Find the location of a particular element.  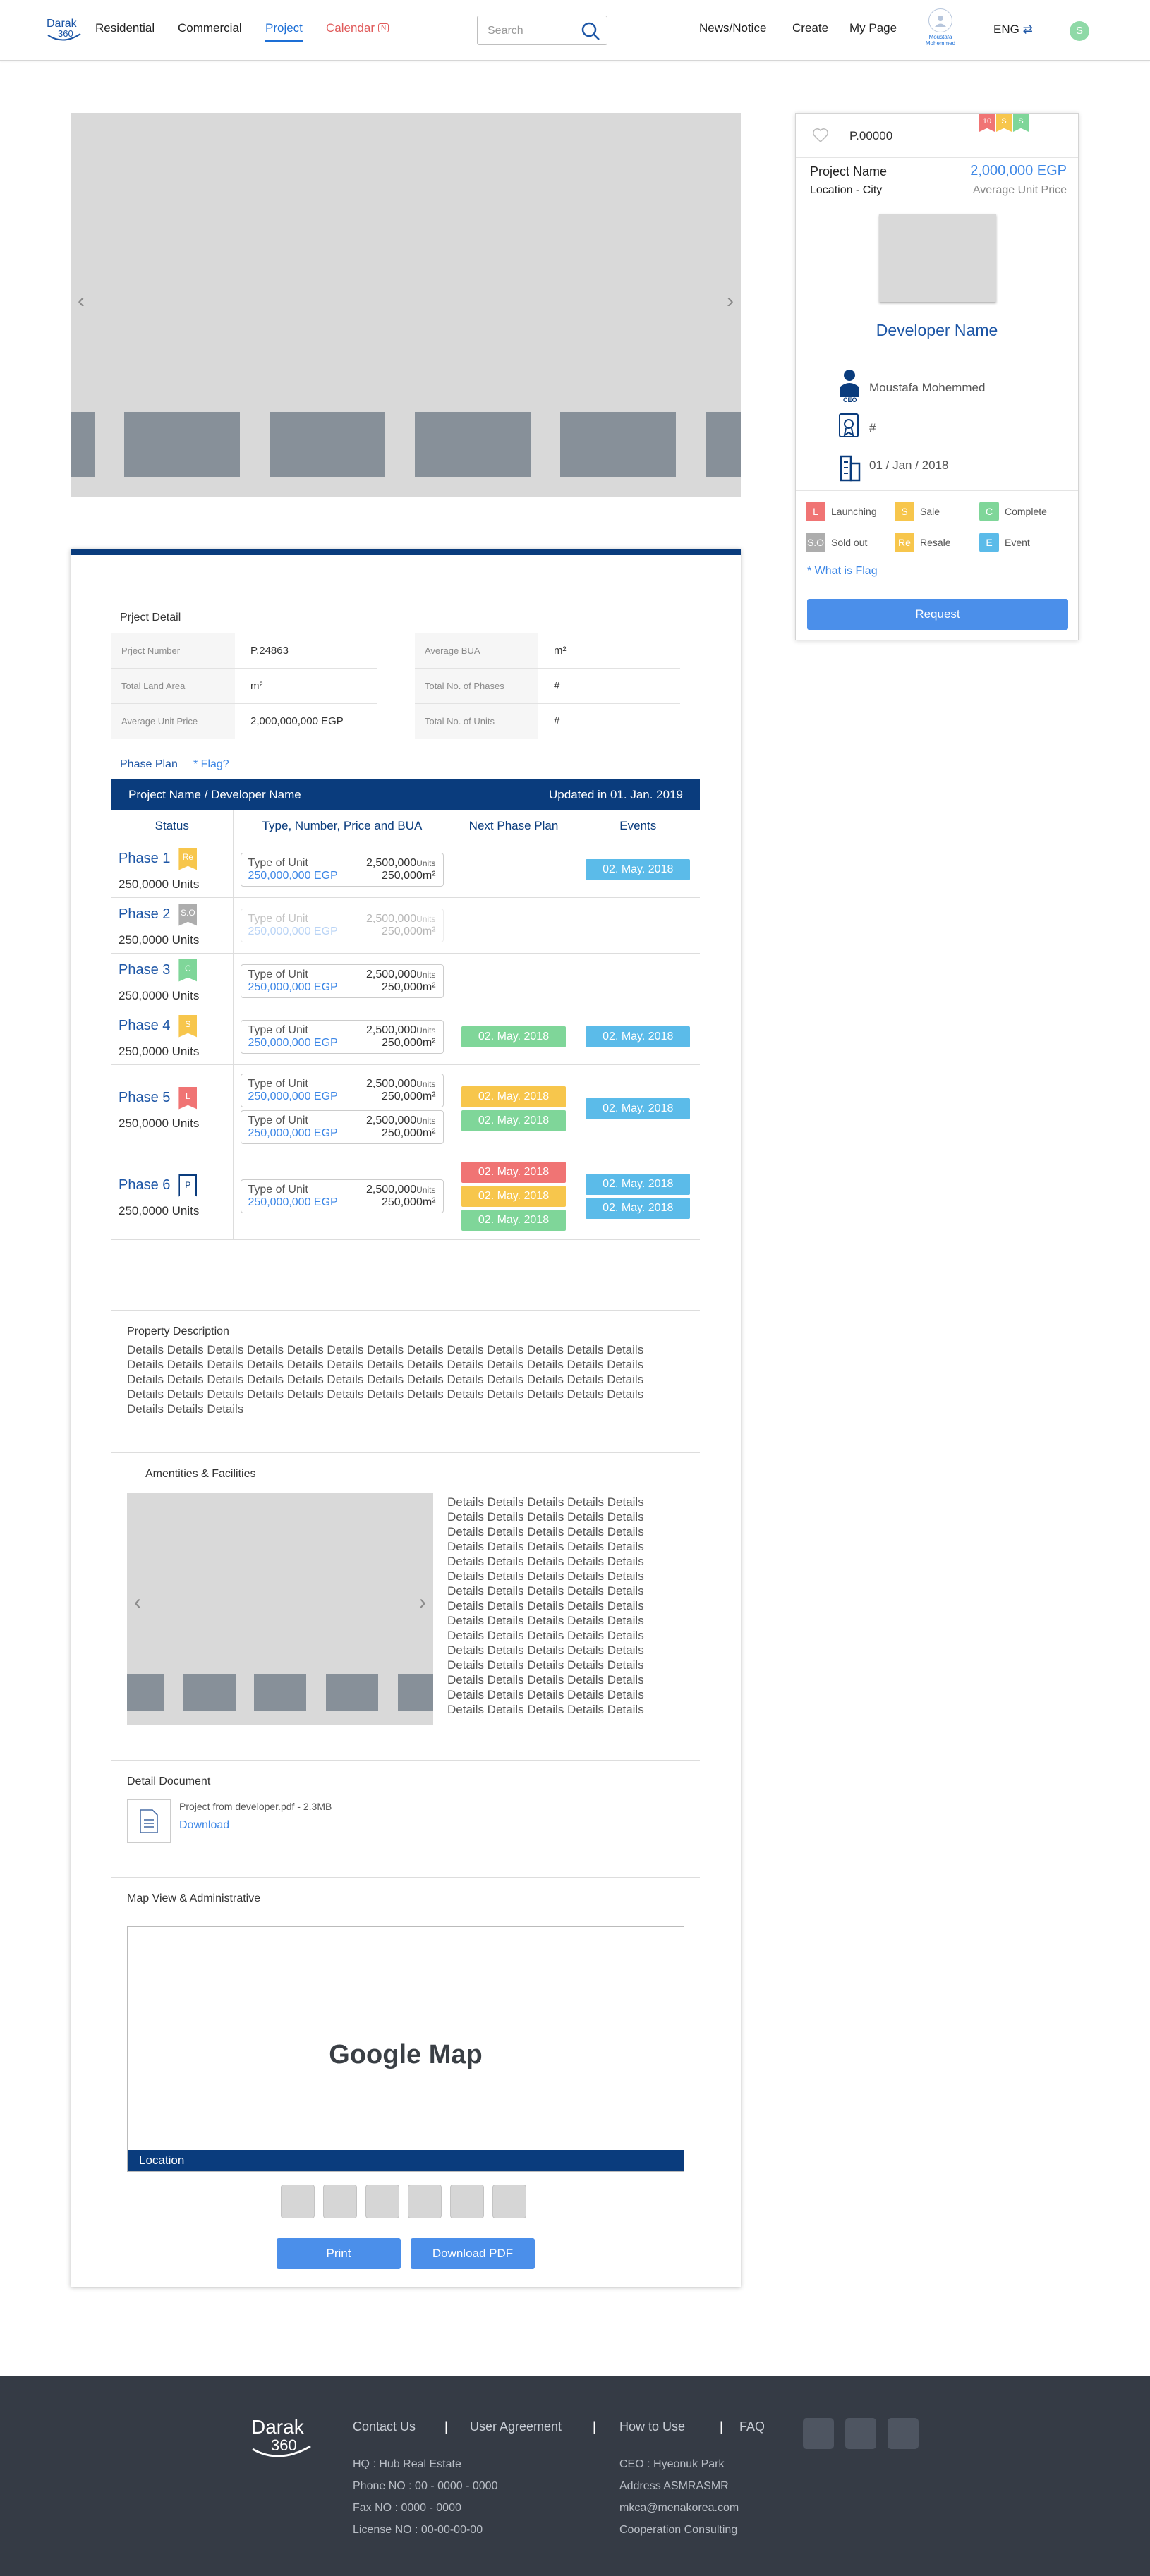

phase-name: Phase 1 Re is located at coordinates (172, 859).